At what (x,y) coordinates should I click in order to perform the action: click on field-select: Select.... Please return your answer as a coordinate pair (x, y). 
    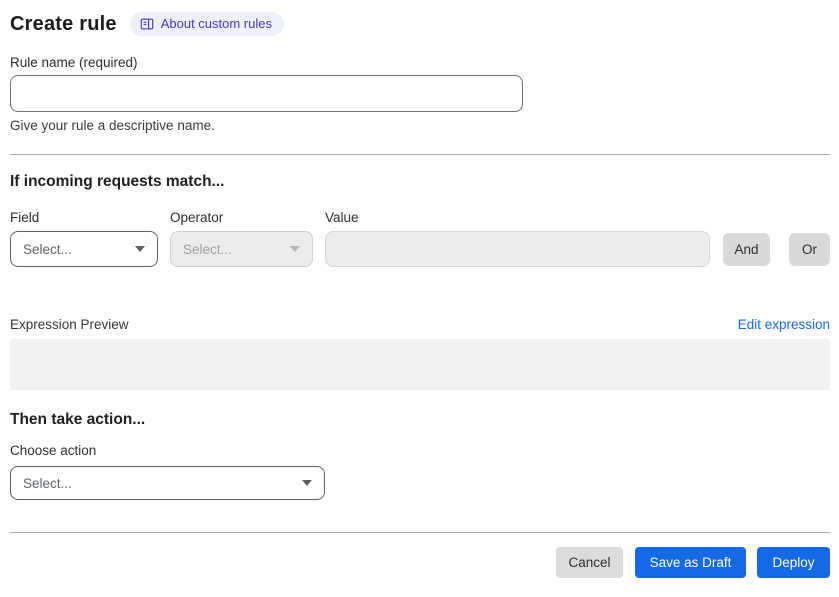
    Looking at the image, I should click on (84, 249).